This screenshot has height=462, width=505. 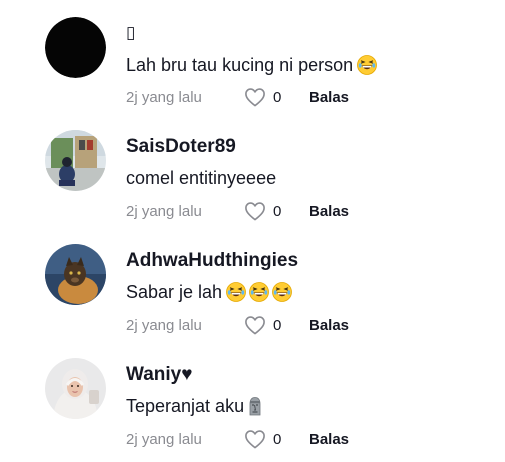 What do you see at coordinates (185, 406) in the screenshot?
I see `comment-text-content: Teperanjat aku` at bounding box center [185, 406].